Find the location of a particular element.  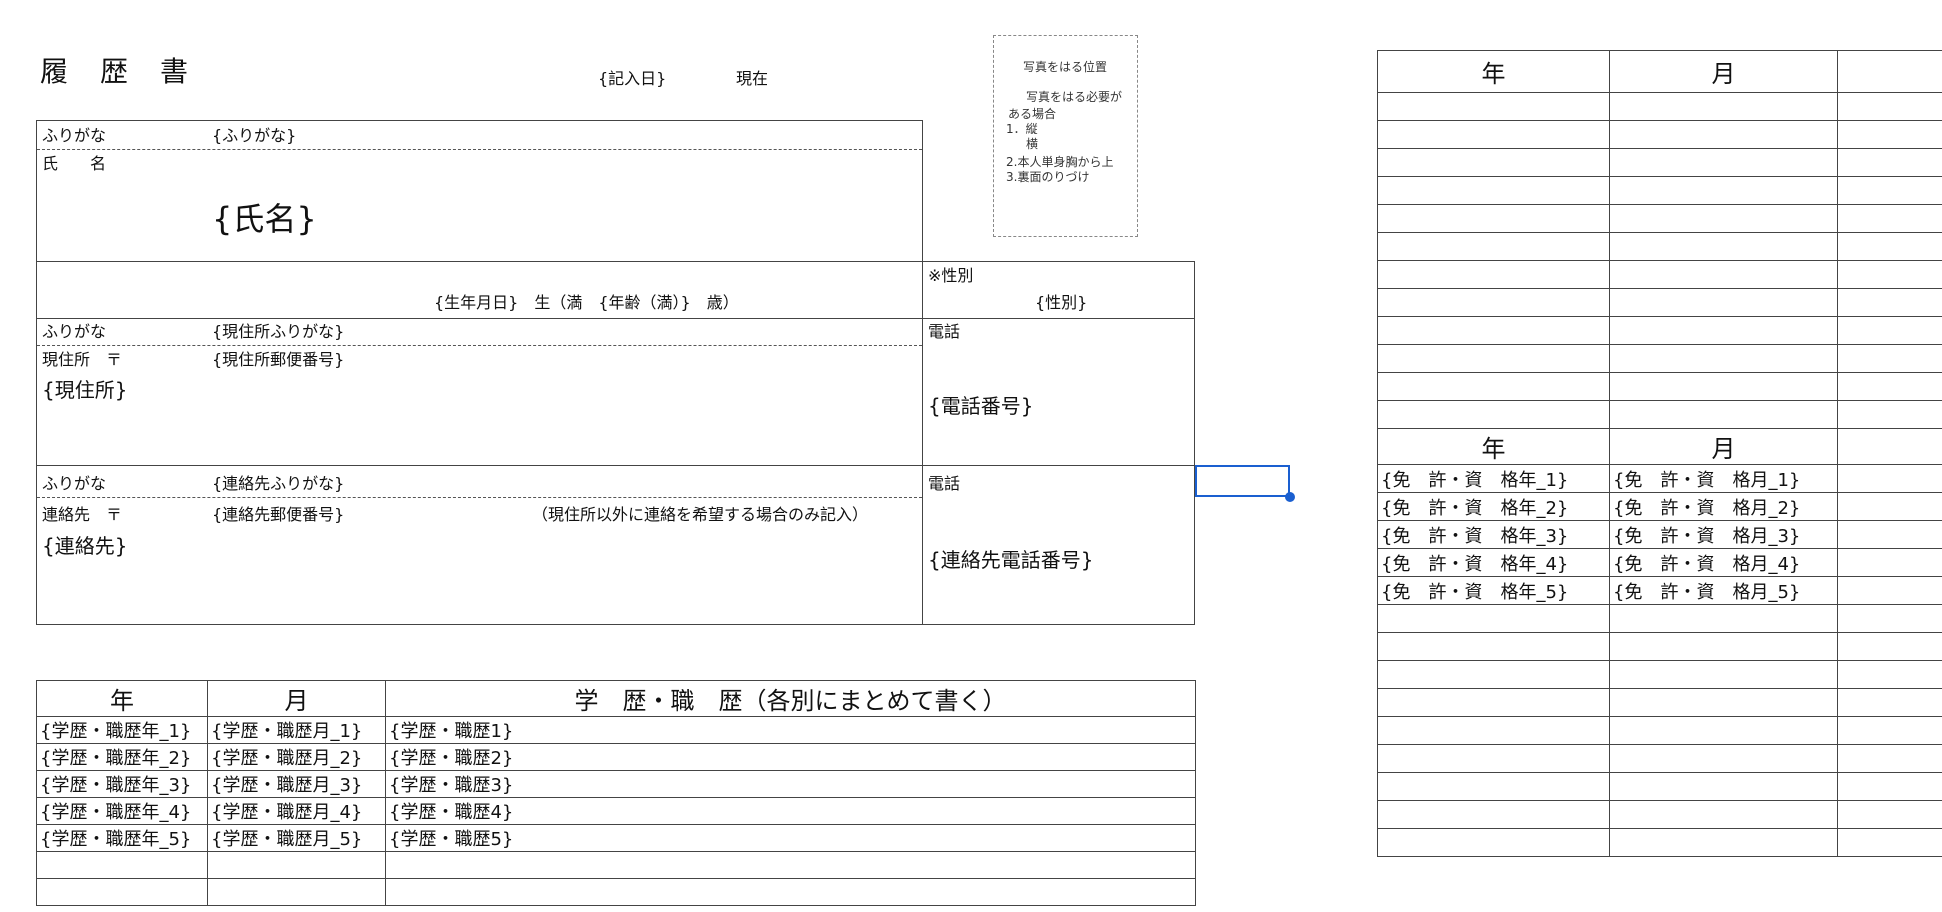

license-month-cell: {免 許・資 格月_3} is located at coordinates (1723, 534).